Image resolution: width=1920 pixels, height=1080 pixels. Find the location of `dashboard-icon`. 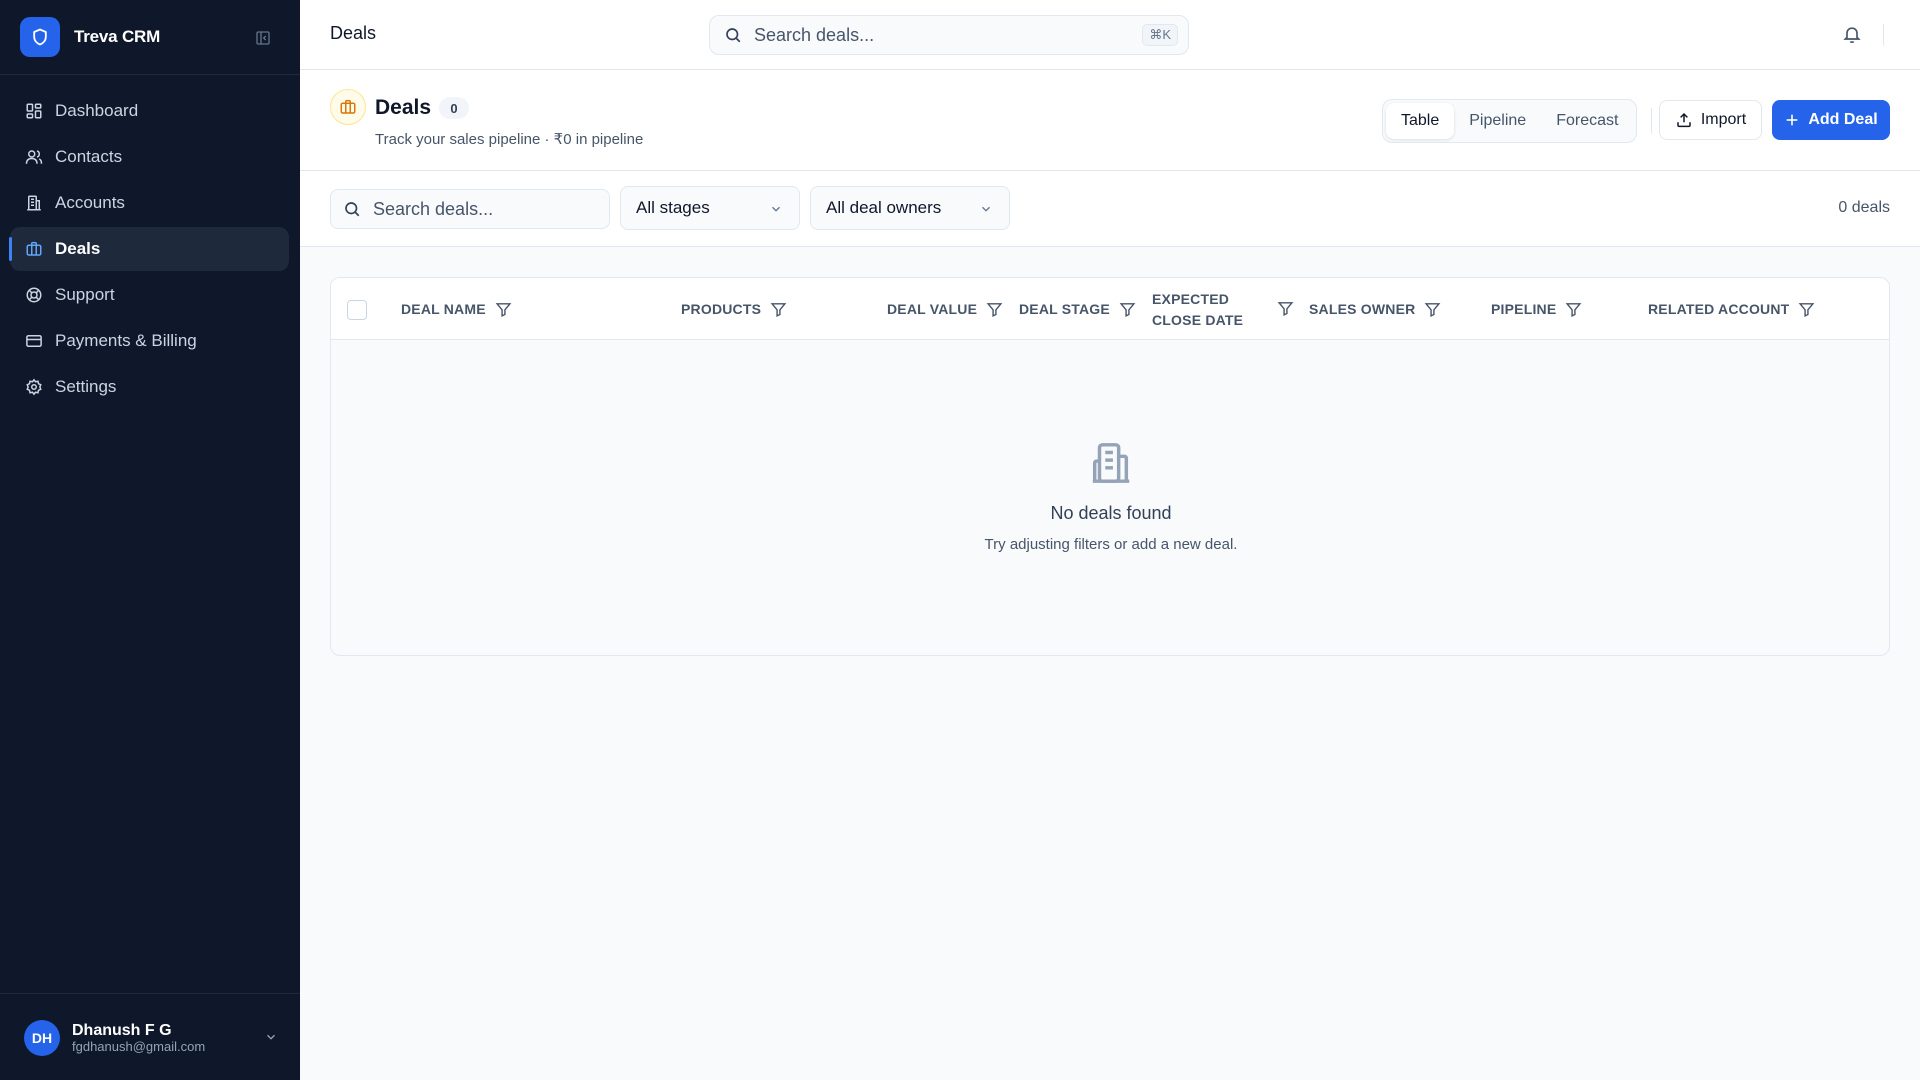

dashboard-icon is located at coordinates (34, 111).